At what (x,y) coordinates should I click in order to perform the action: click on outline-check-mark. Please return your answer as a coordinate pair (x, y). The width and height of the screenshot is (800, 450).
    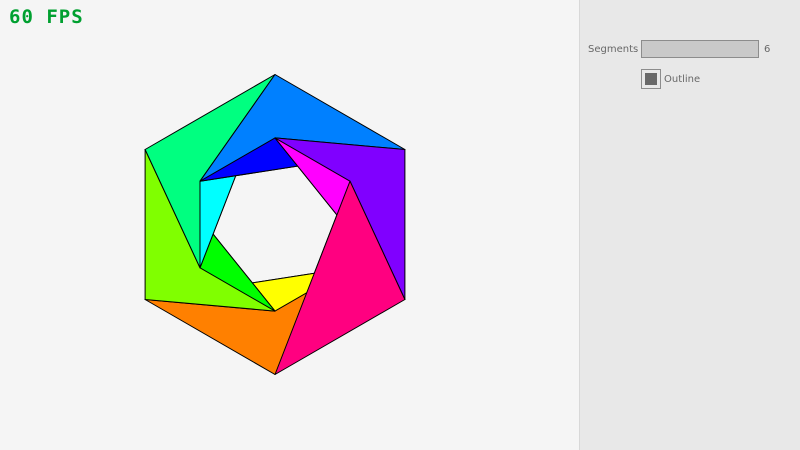
    Looking at the image, I should click on (651, 79).